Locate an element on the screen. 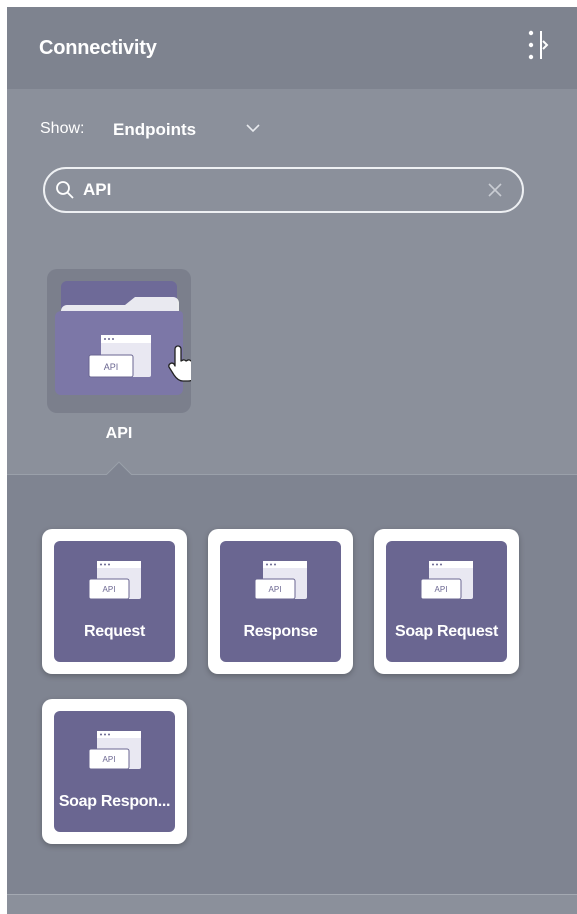  endpoint-tile-response: API Response is located at coordinates (280, 601).